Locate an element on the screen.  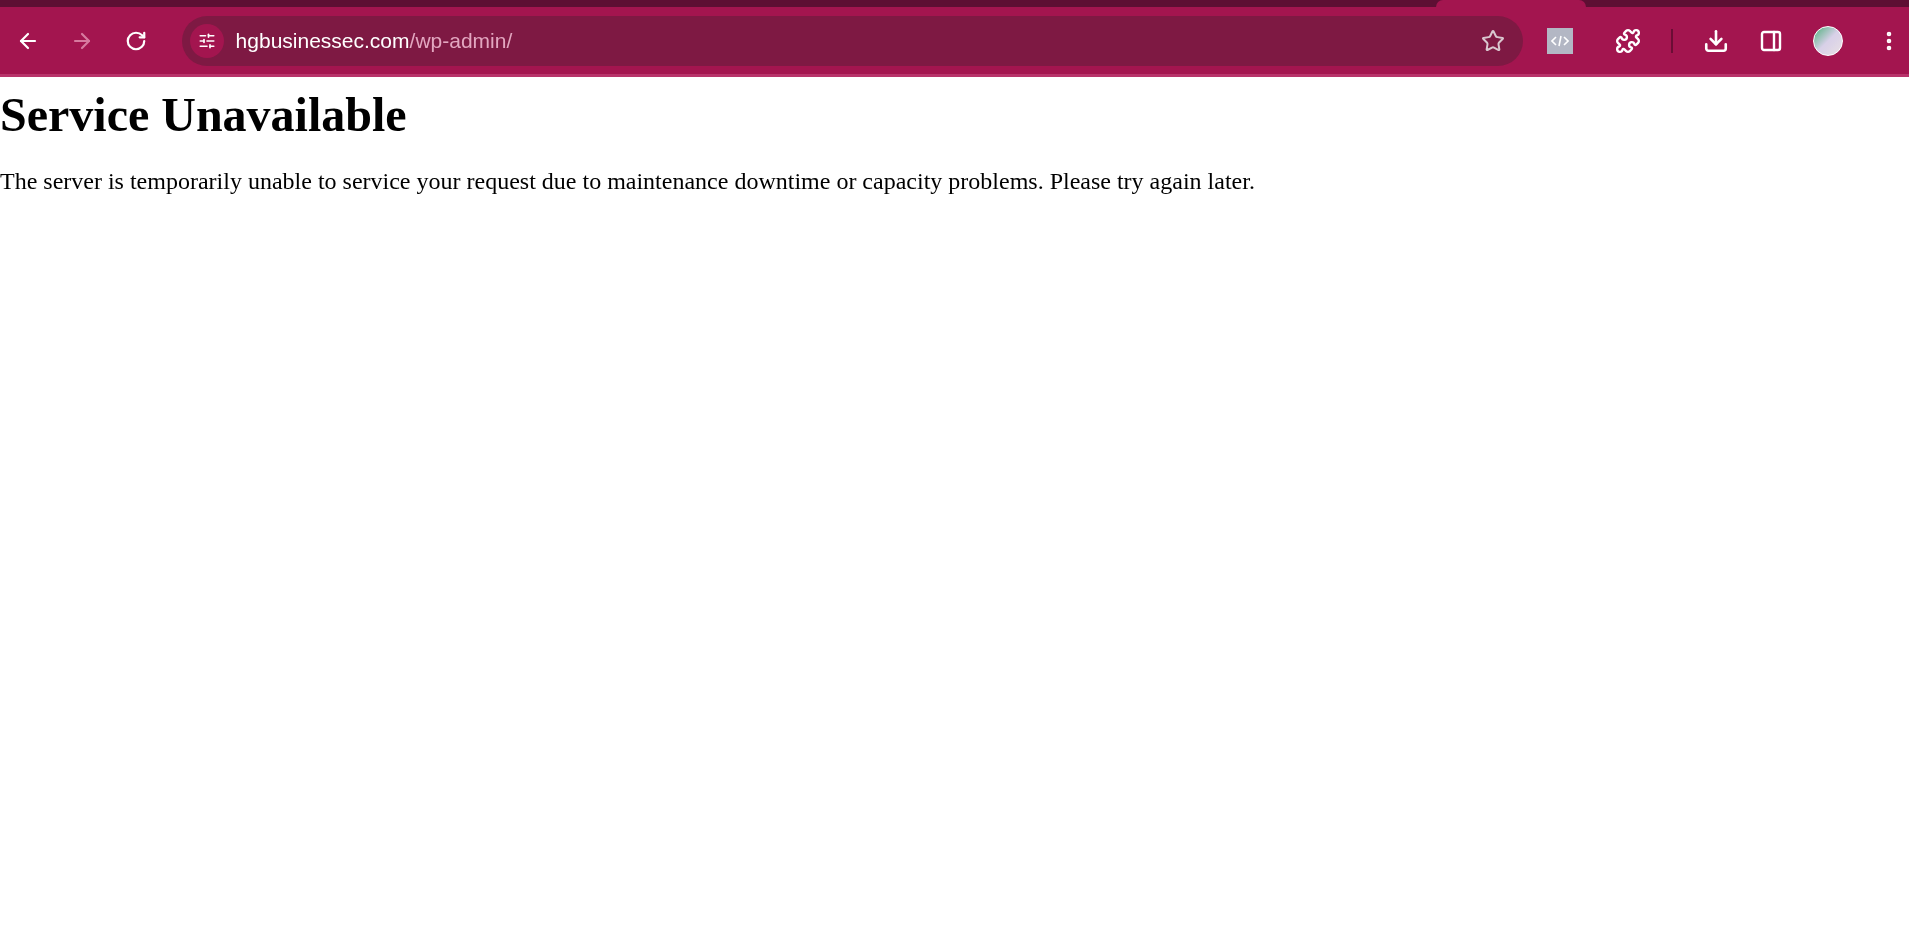
sliders-icon is located at coordinates (206, 40).